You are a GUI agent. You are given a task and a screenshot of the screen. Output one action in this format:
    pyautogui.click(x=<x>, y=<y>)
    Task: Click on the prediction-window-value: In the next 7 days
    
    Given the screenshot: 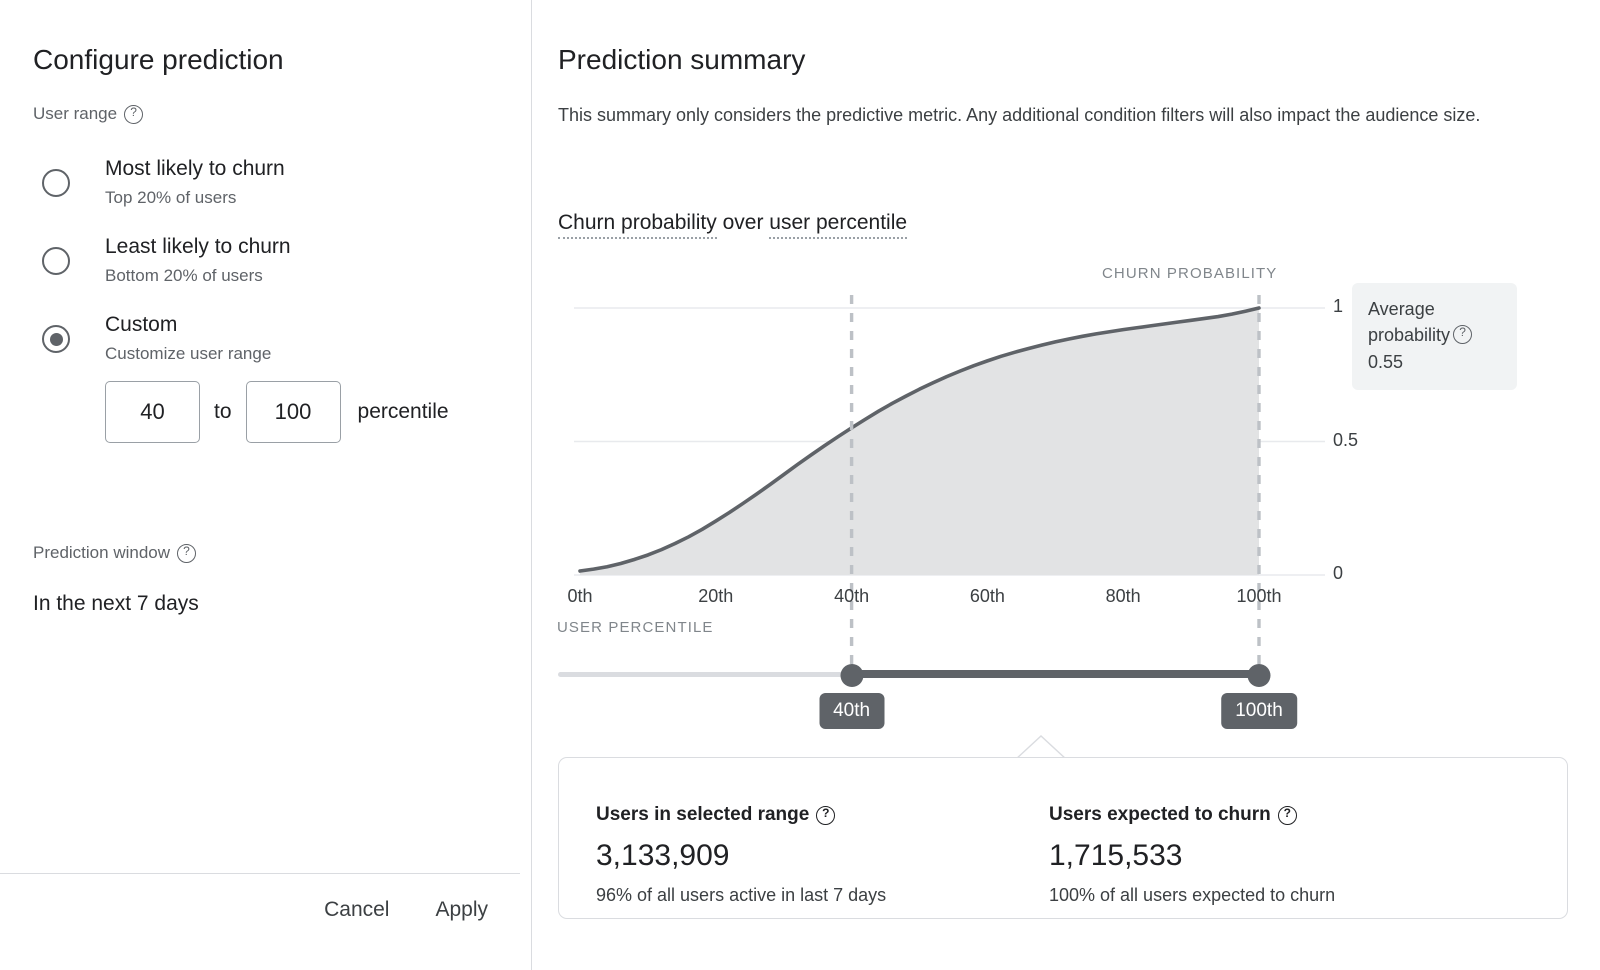 What is the action you would take?
    pyautogui.click(x=116, y=603)
    